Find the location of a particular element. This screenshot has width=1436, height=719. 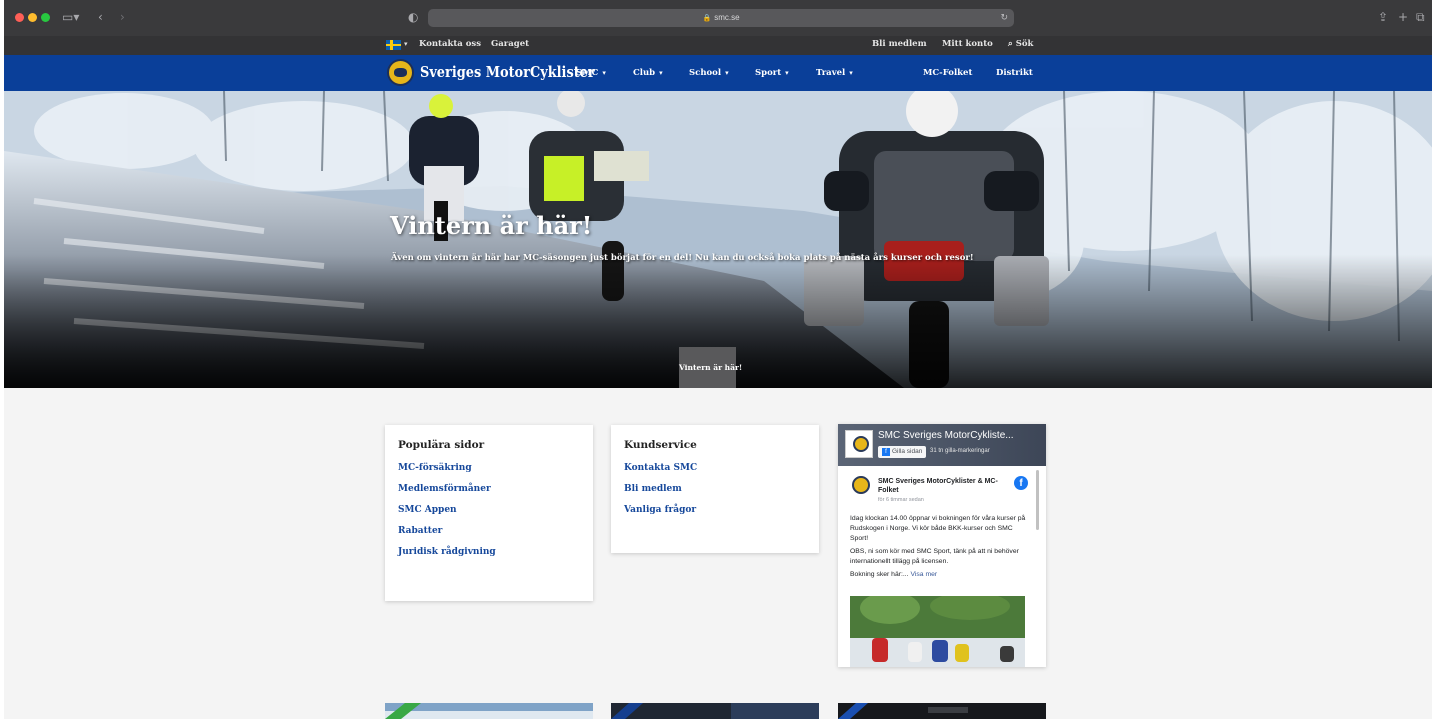

browser-toolbar: ▭▾ ‹ › ◐ 🔒 smc.se ↻ ⇪ + ⧉ is located at coordinates (718, 18).